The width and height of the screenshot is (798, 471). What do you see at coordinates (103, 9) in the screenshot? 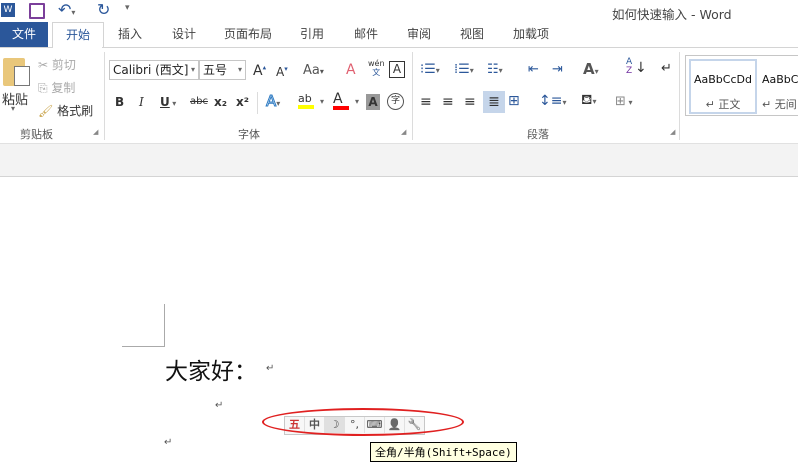
I see `redo-icon: ↻` at bounding box center [103, 9].